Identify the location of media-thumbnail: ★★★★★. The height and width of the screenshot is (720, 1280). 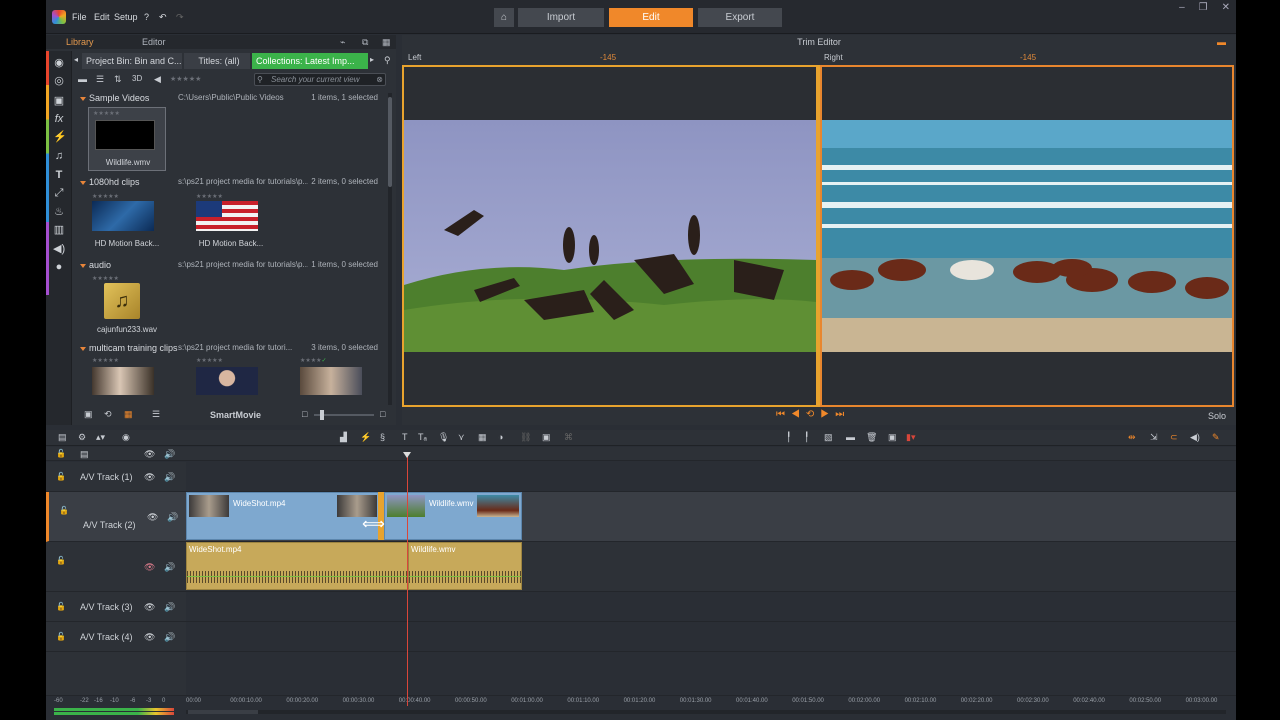
(127, 378).